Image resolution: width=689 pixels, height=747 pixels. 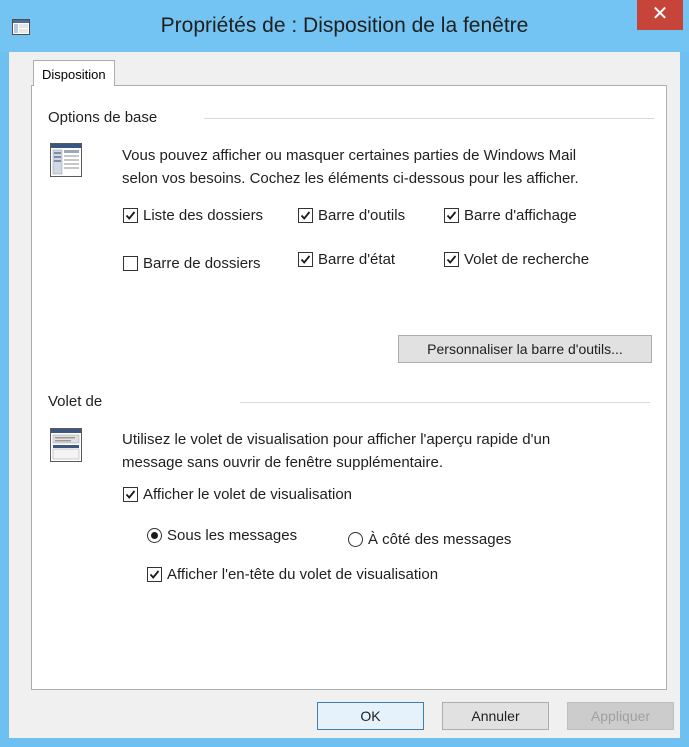 What do you see at coordinates (495, 716) in the screenshot?
I see `cancel-button: Annuler` at bounding box center [495, 716].